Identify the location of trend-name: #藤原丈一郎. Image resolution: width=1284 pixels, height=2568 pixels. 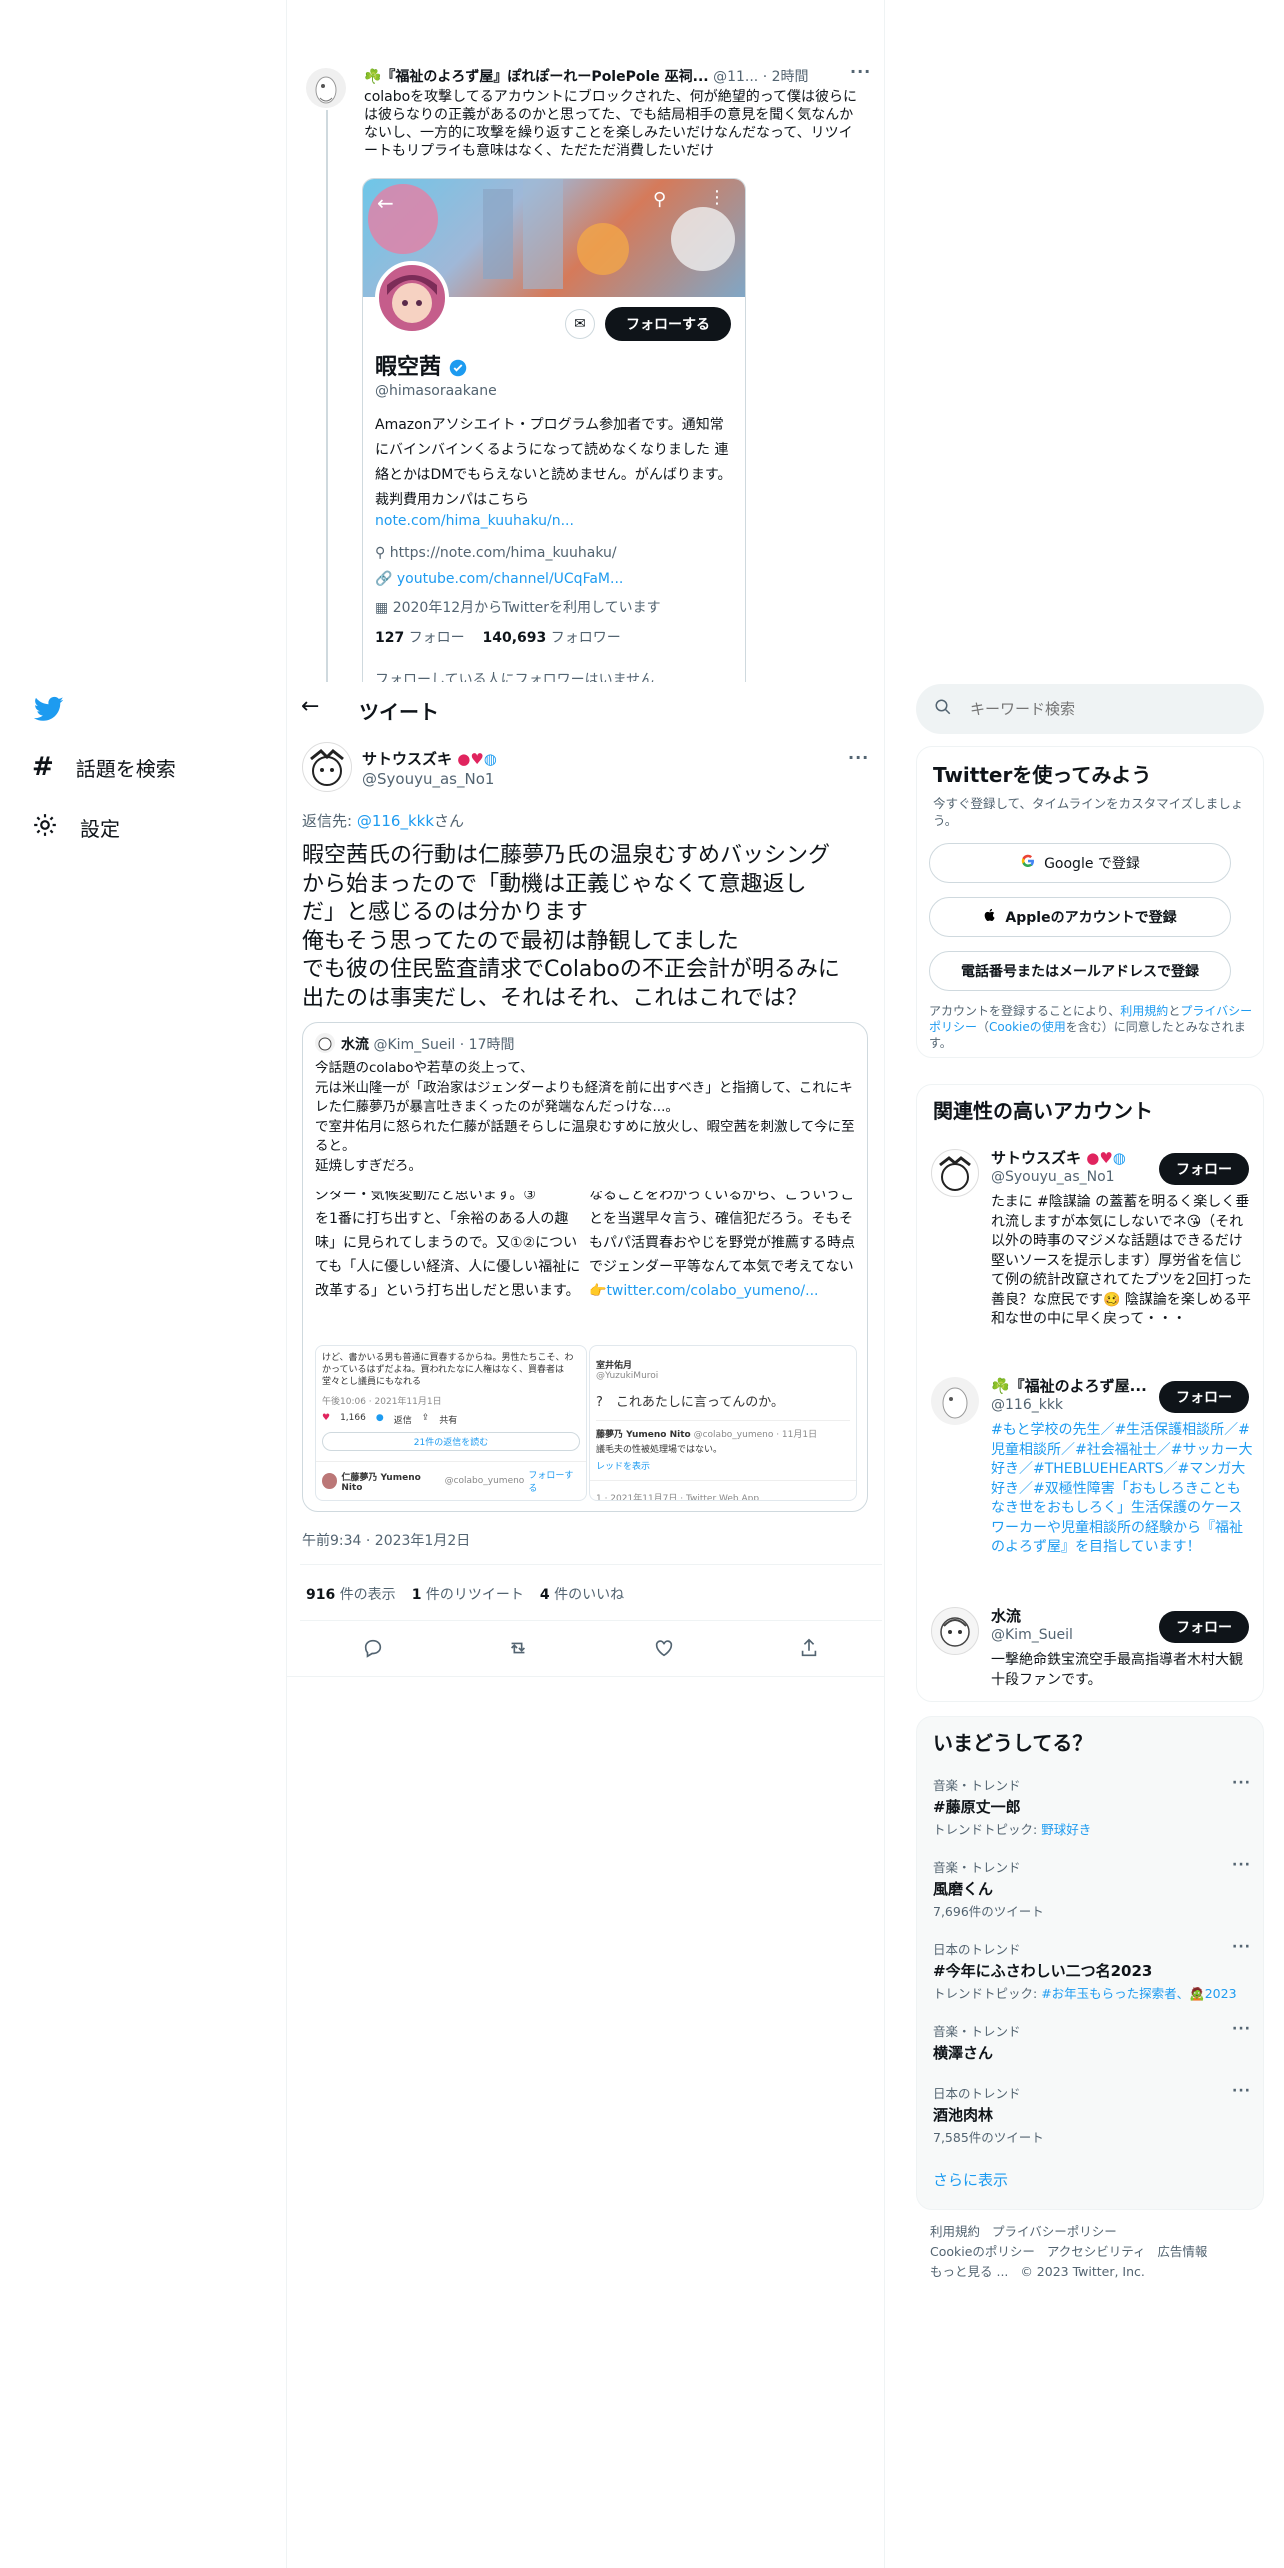
(977, 1807).